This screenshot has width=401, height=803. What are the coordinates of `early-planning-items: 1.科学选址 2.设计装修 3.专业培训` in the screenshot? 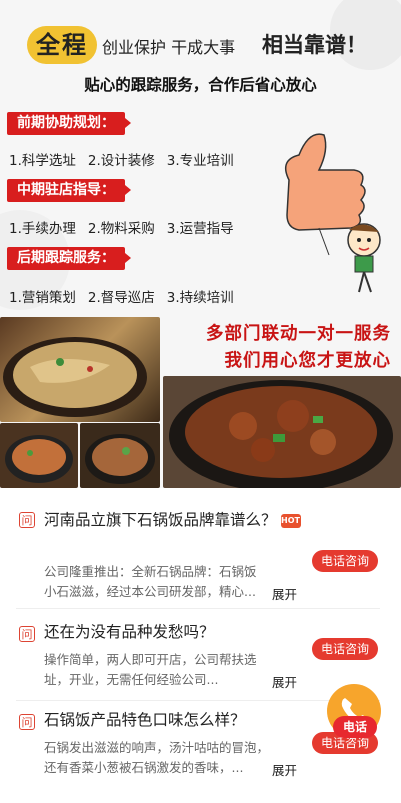 It's located at (127, 159).